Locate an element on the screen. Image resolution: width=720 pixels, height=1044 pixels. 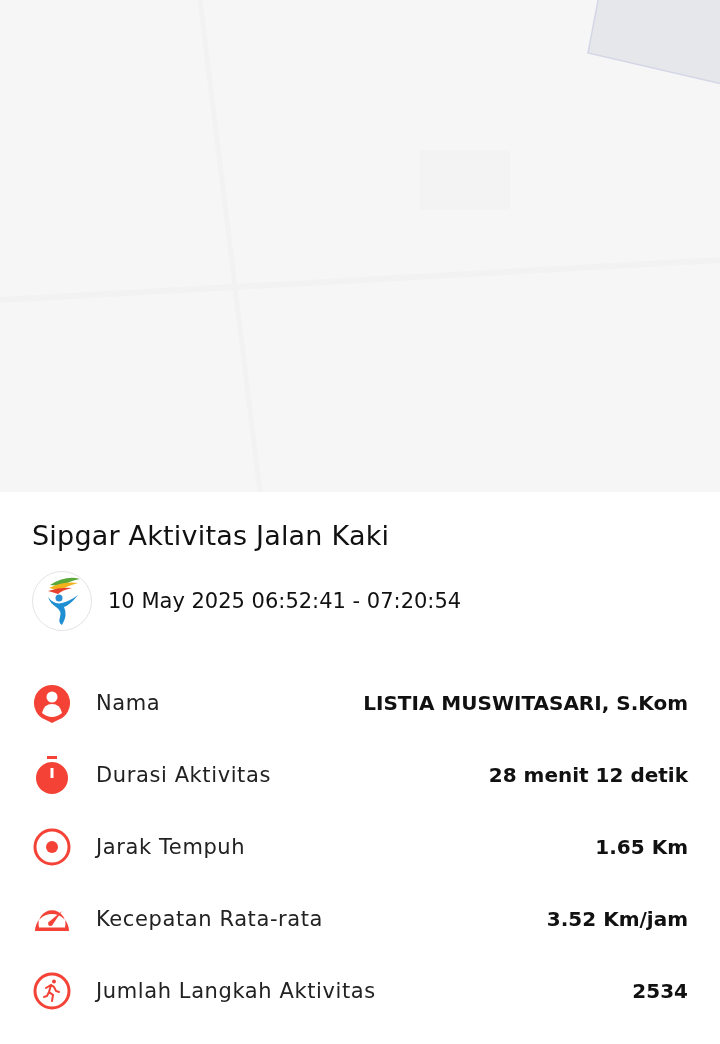
stat-label: Jumlah Langkah Aktivitas is located at coordinates (236, 991).